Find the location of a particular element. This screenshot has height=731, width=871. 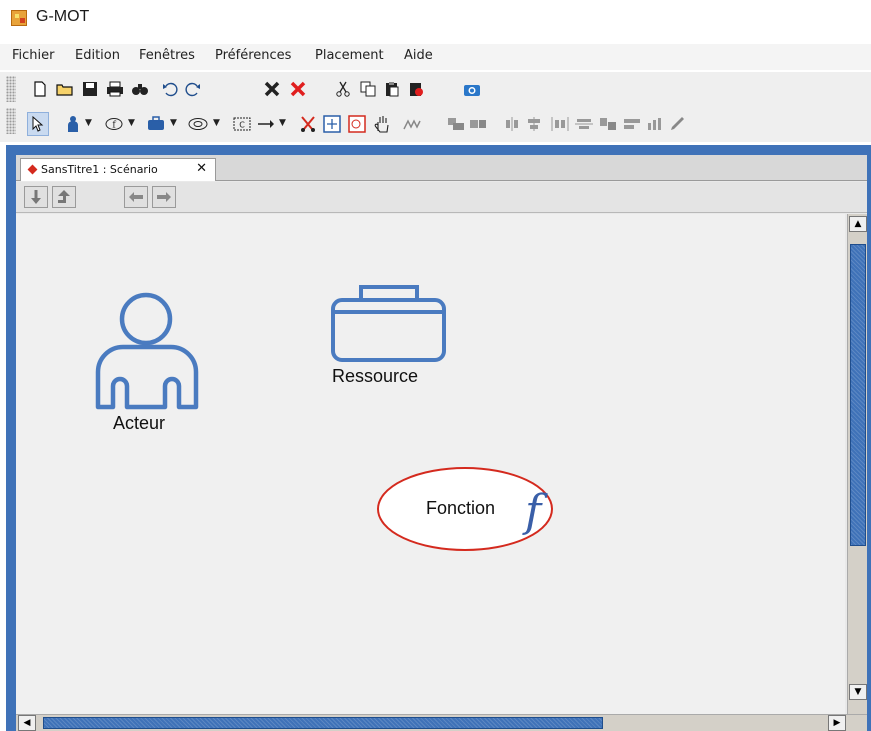

drawing-toolbar: ▼ f ▼ ▼ ▼ C ▼ is located at coordinates (435, 123).